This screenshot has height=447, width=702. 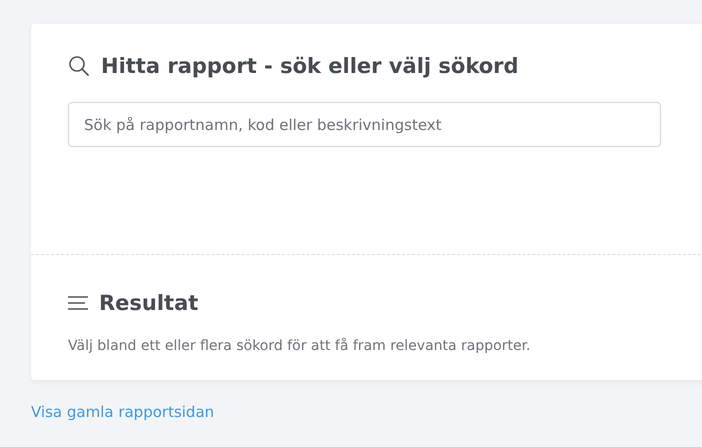 What do you see at coordinates (122, 412) in the screenshot?
I see `old-reports-link: Visa gamla rapportsidan` at bounding box center [122, 412].